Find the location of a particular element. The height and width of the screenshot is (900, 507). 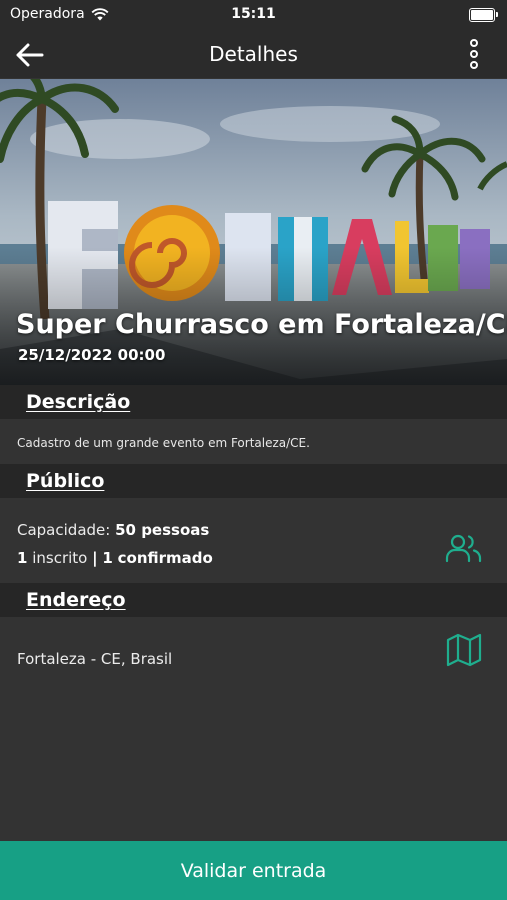

event-date: 25/12/2022 00:00 is located at coordinates (92, 355).